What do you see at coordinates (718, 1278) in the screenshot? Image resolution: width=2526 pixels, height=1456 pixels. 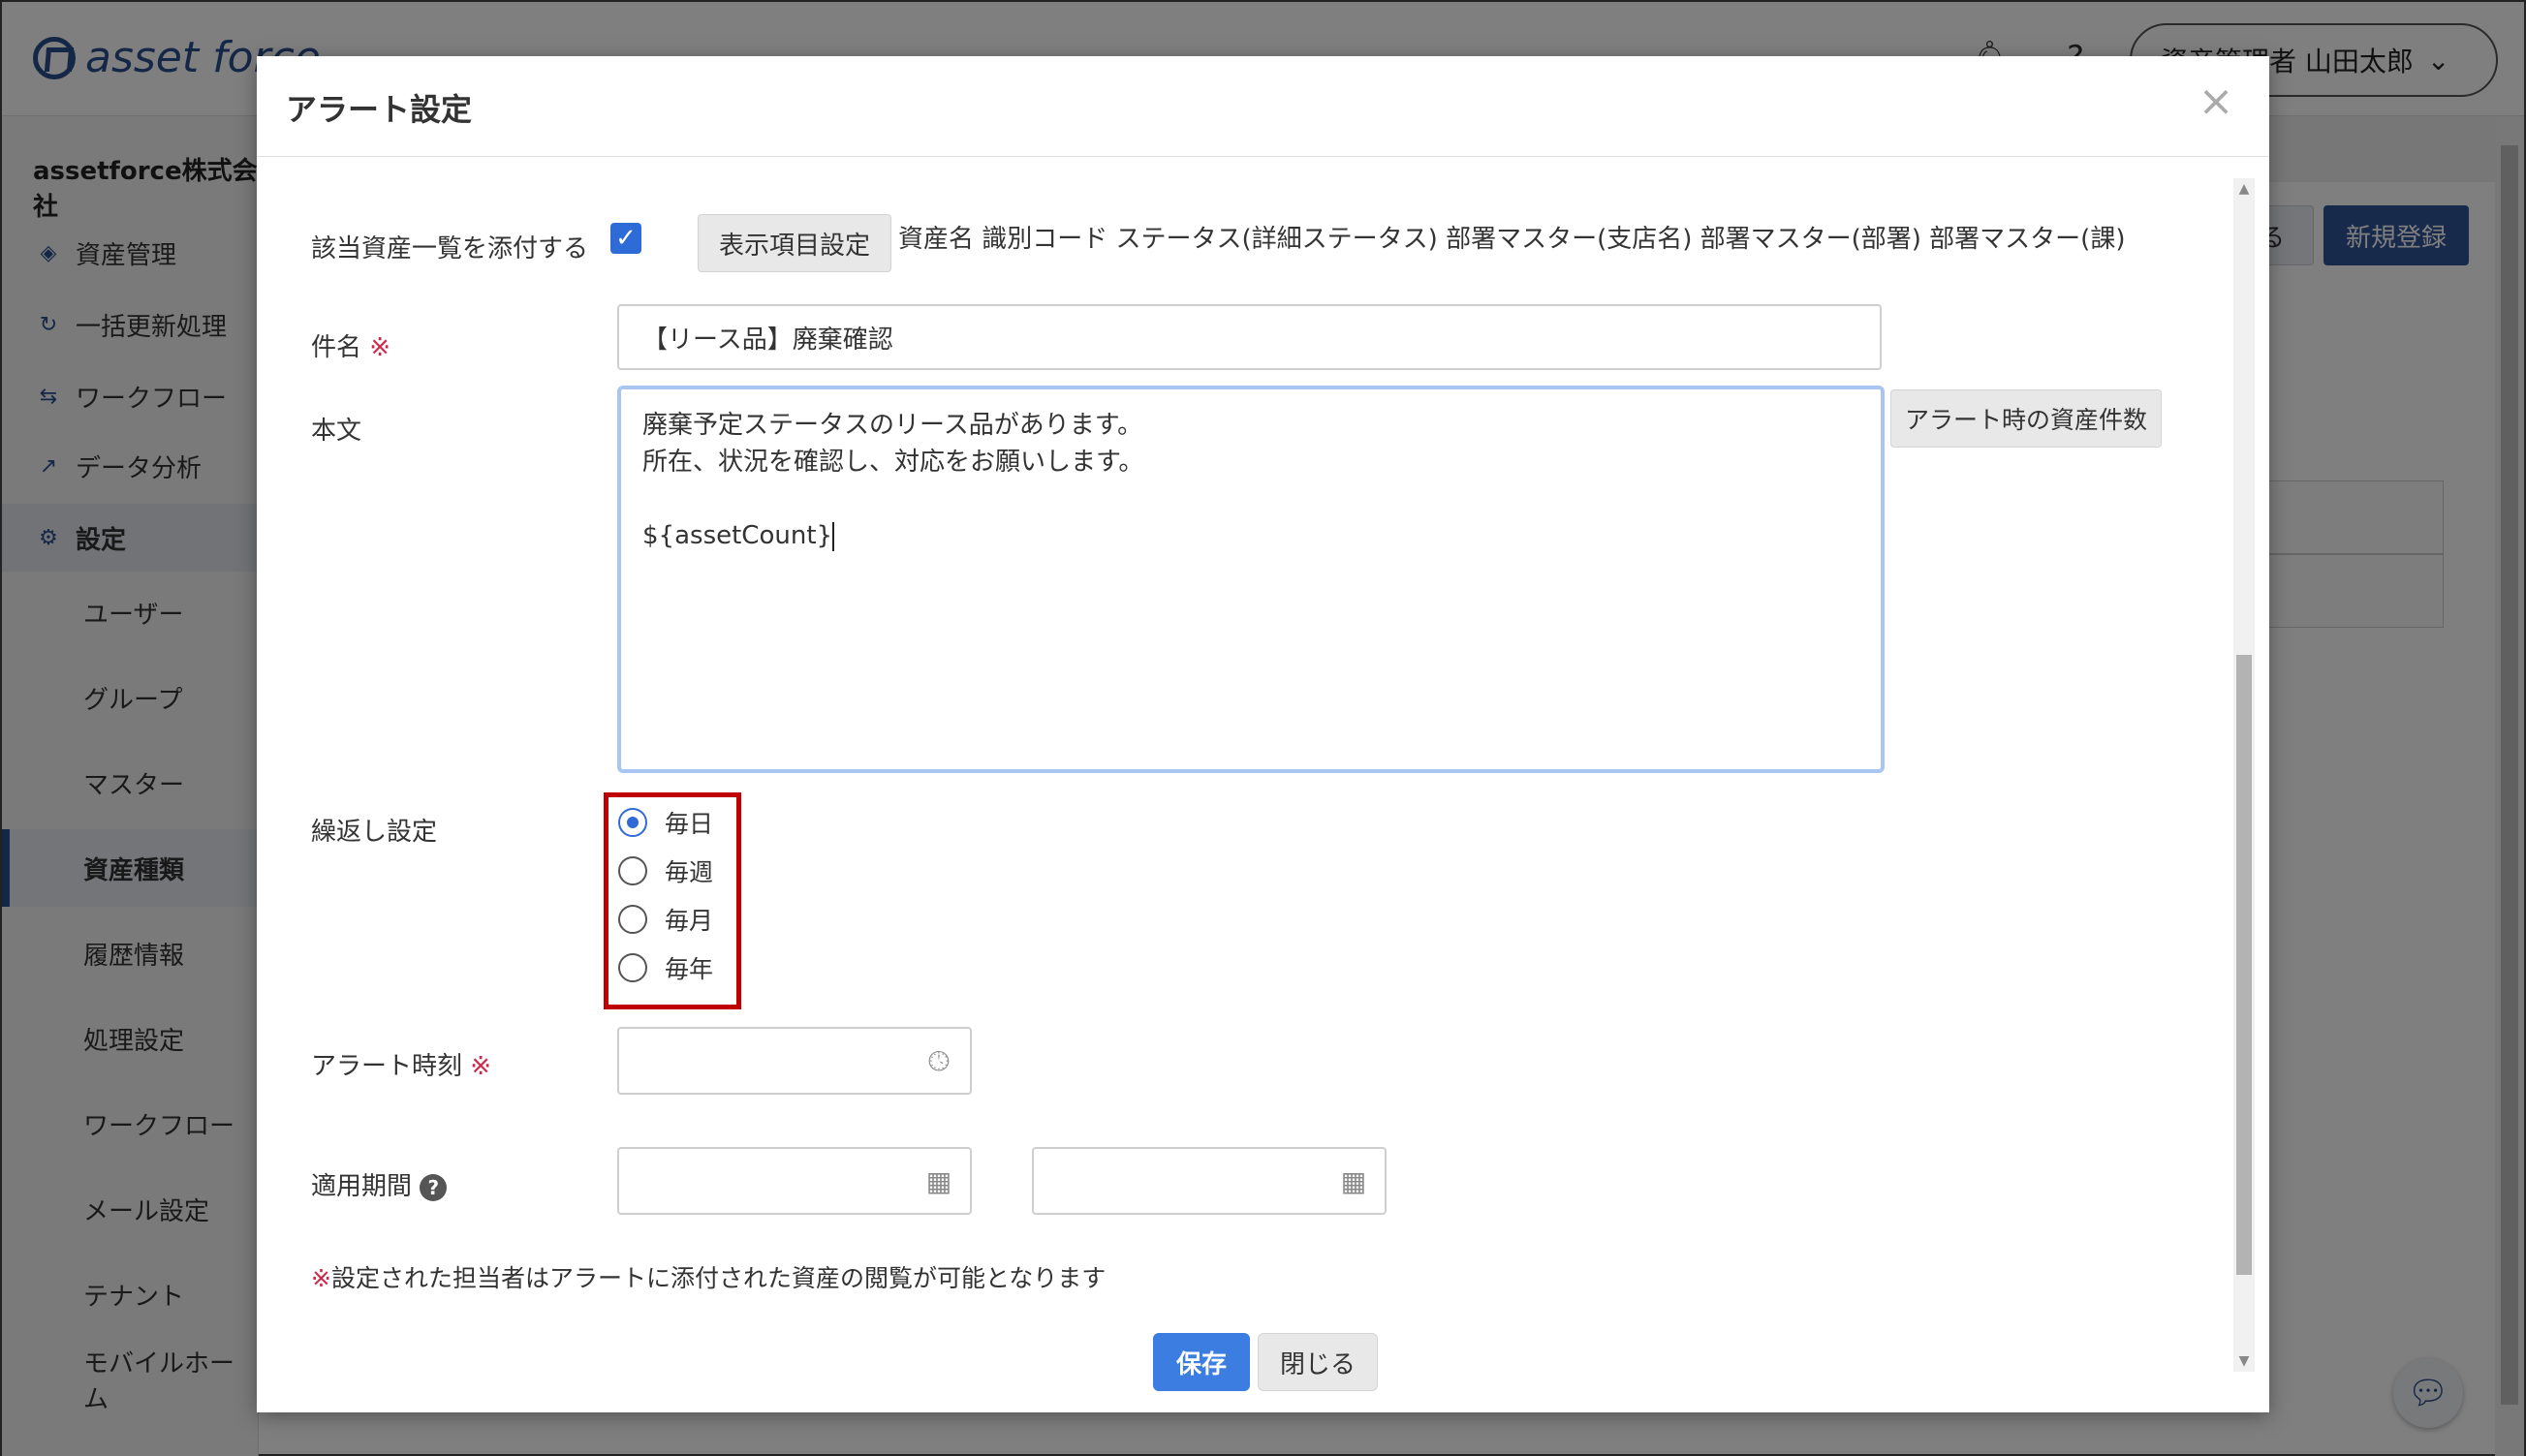 I see `note-text: 設定された担当者はアラートに添付された資産の閲覧が可能となります` at bounding box center [718, 1278].